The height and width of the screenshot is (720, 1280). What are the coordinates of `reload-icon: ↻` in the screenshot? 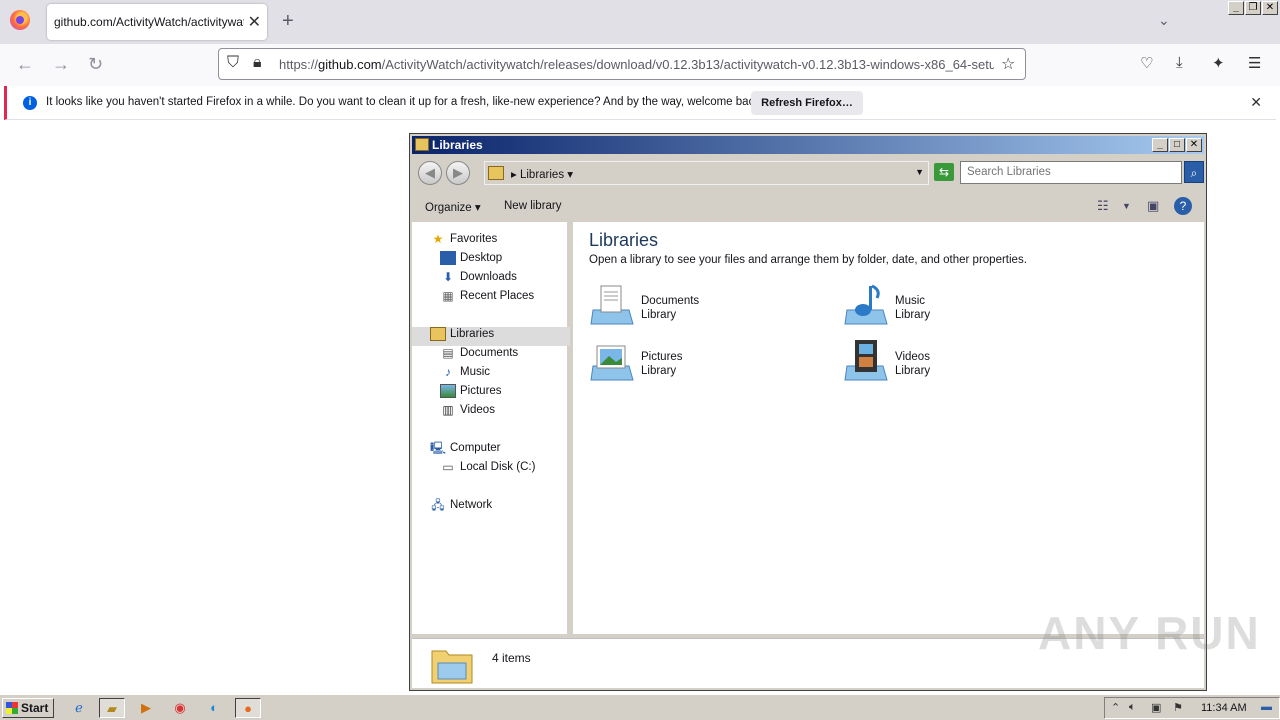 It's located at (95, 64).